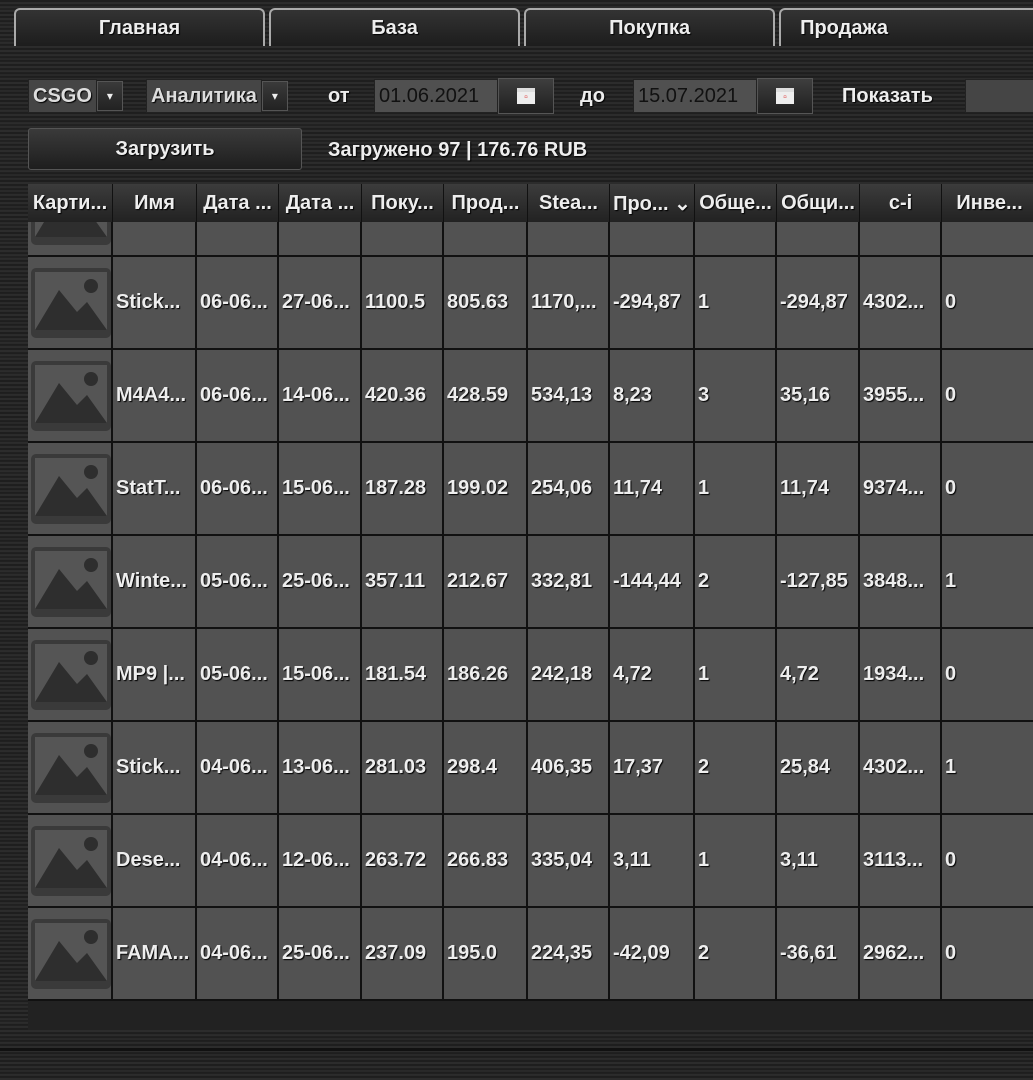 The width and height of the screenshot is (1033, 1080). I want to click on table-cell: -294,87, so click(818, 302).